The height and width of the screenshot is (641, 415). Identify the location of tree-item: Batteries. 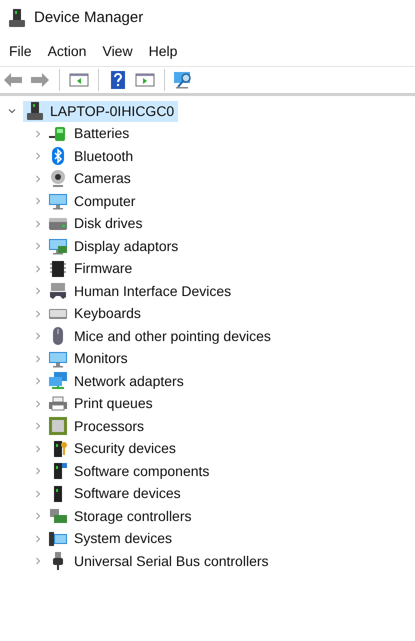
(102, 133).